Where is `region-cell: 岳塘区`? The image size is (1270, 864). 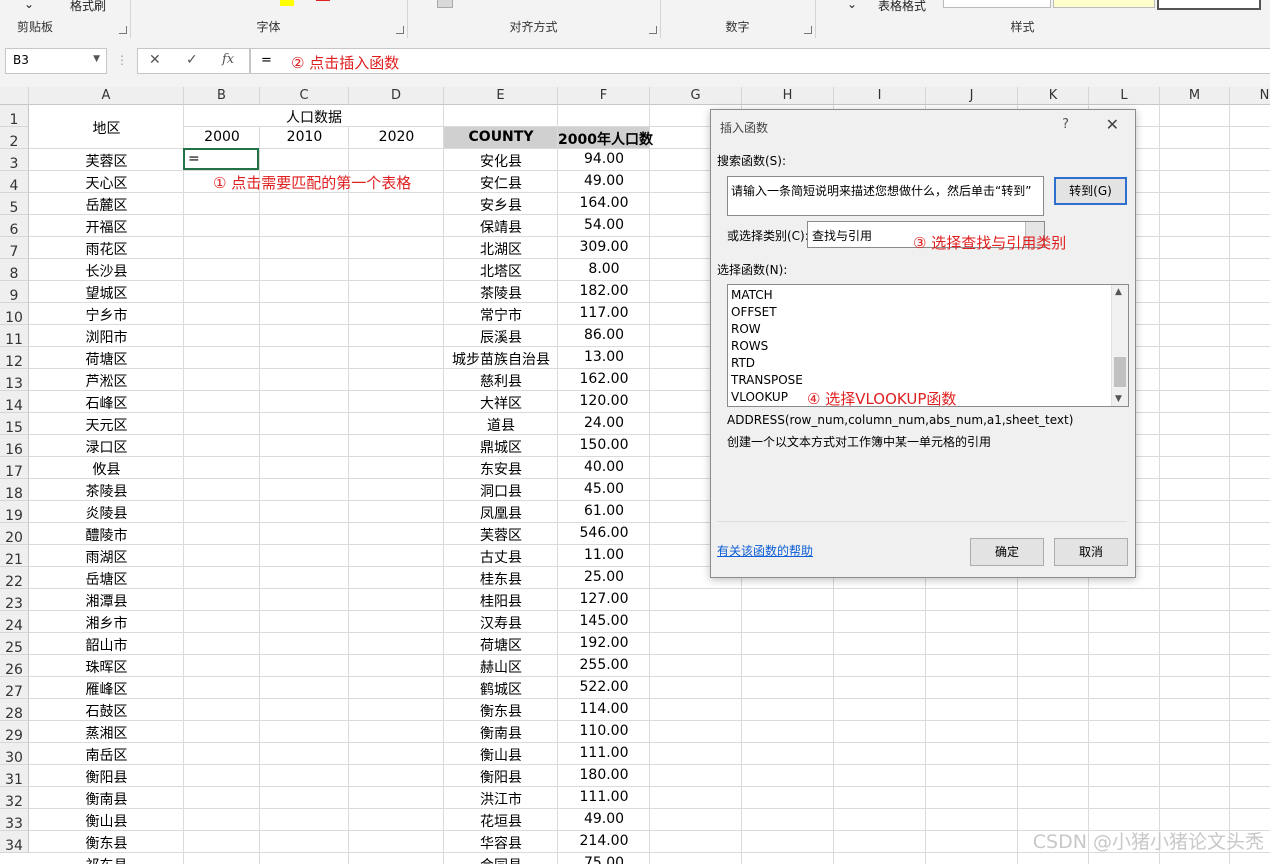 region-cell: 岳塘区 is located at coordinates (106, 579).